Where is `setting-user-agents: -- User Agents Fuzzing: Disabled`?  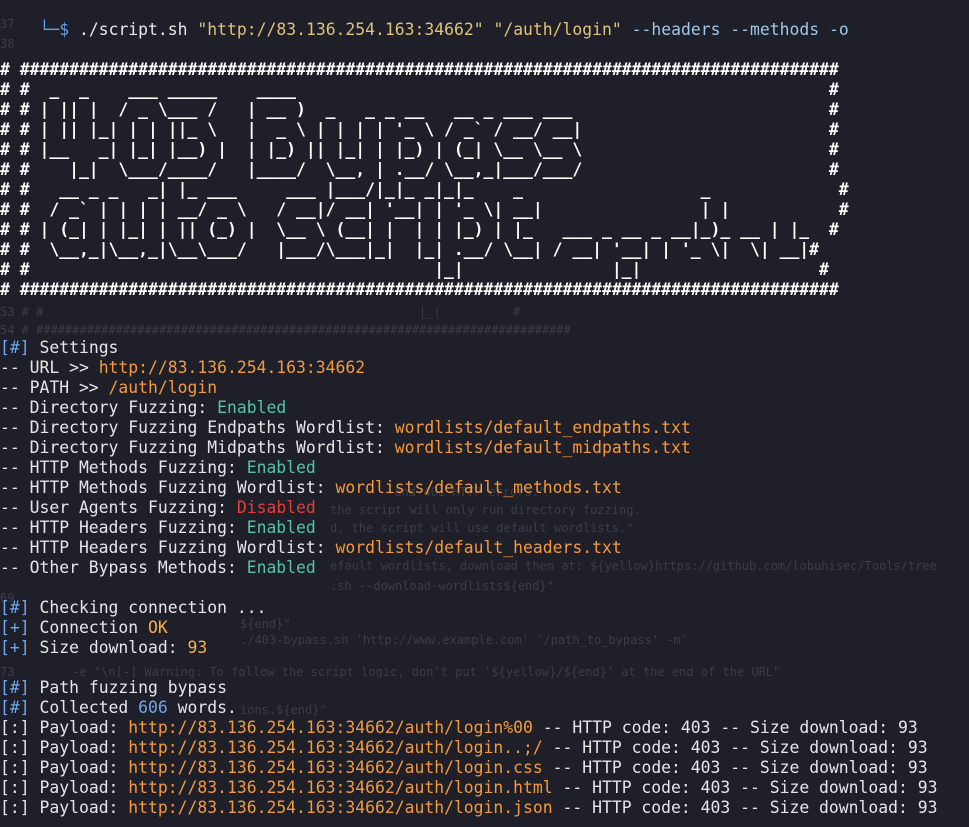 setting-user-agents: -- User Agents Fuzzing: Disabled is located at coordinates (158, 508).